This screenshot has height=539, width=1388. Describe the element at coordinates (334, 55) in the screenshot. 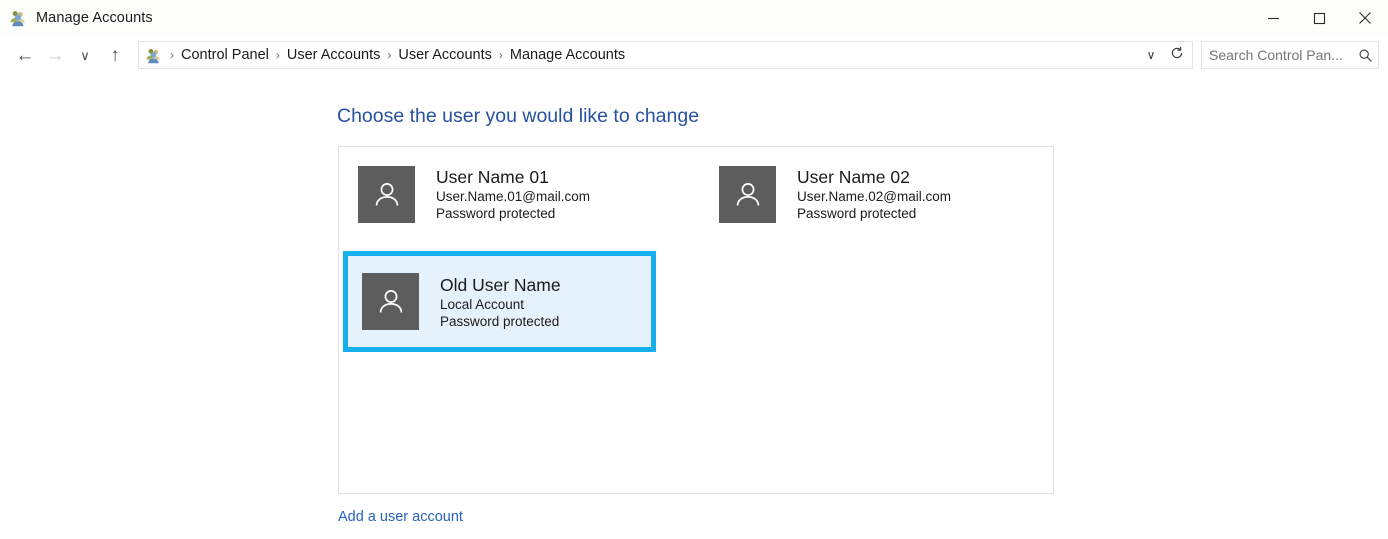

I see `breadcrumb-item-user-accounts-1: User Accounts` at that location.